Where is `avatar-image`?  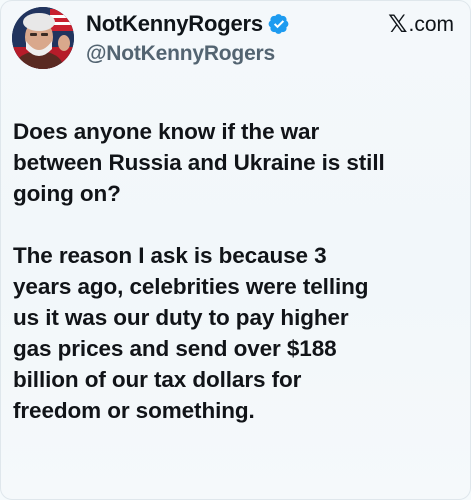 avatar-image is located at coordinates (43, 38).